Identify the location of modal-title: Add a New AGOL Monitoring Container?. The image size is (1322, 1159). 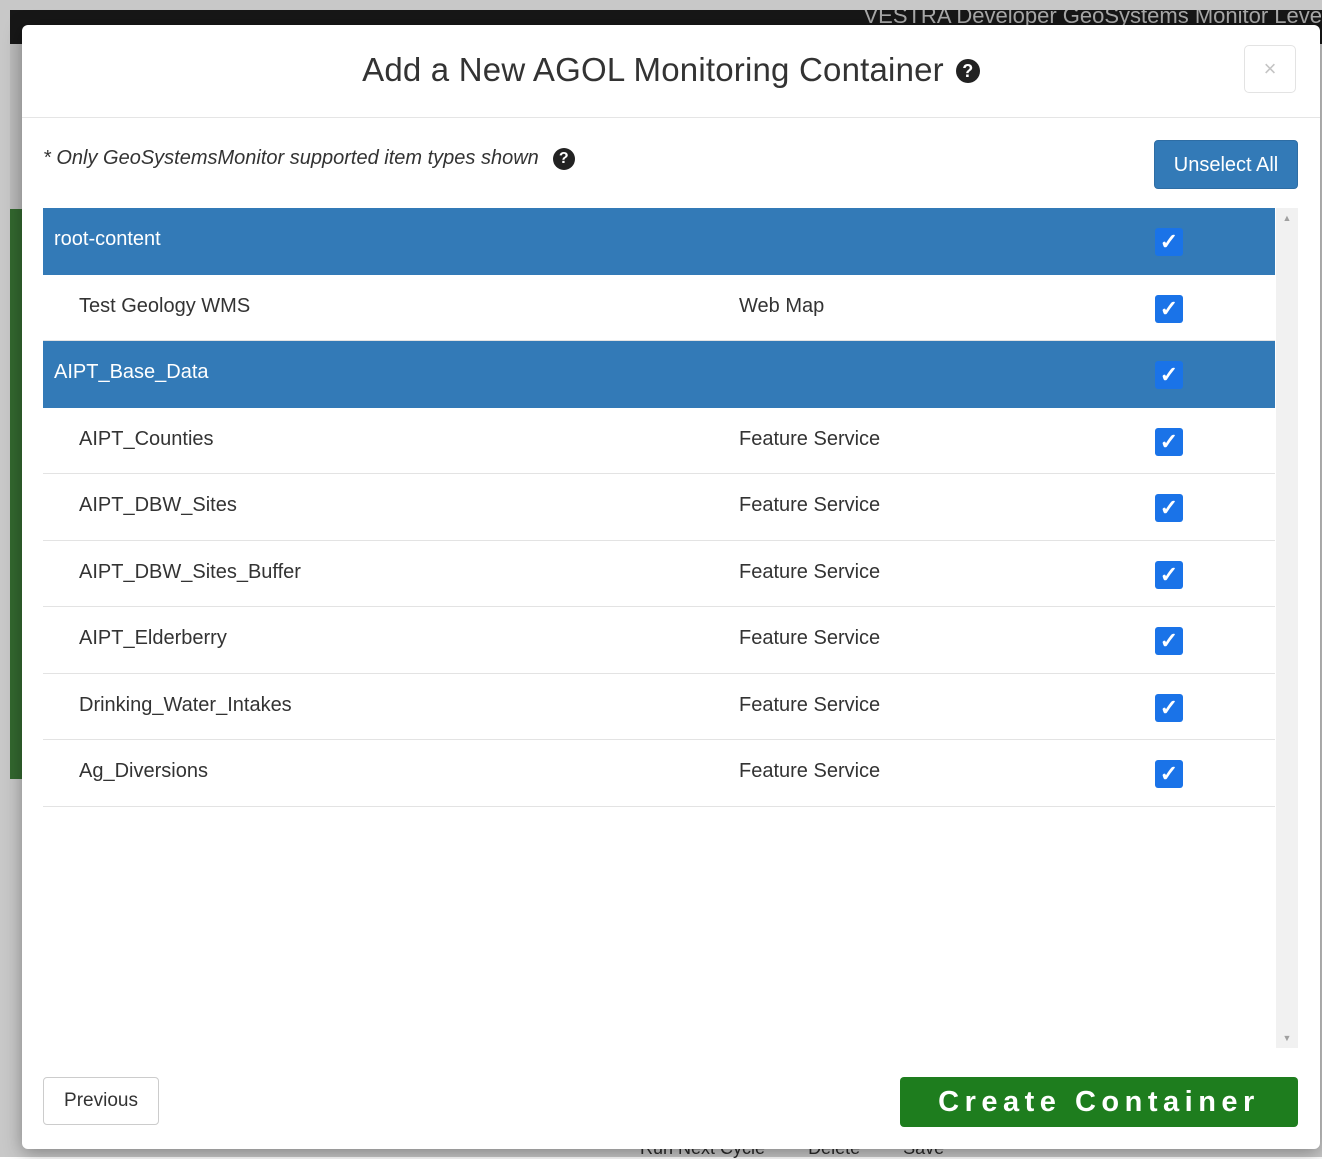
(671, 70).